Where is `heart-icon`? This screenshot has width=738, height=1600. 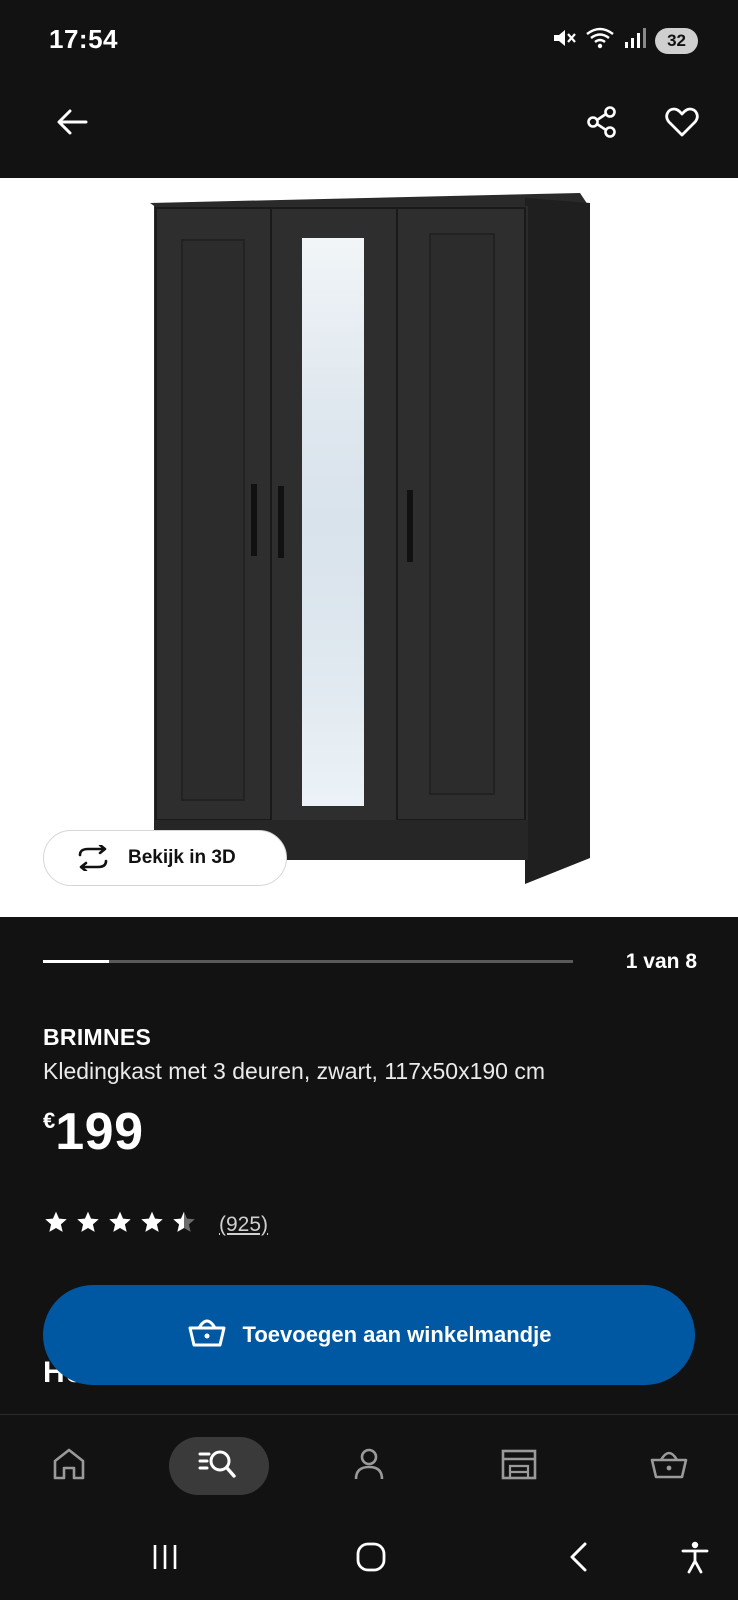
heart-icon is located at coordinates (682, 124).